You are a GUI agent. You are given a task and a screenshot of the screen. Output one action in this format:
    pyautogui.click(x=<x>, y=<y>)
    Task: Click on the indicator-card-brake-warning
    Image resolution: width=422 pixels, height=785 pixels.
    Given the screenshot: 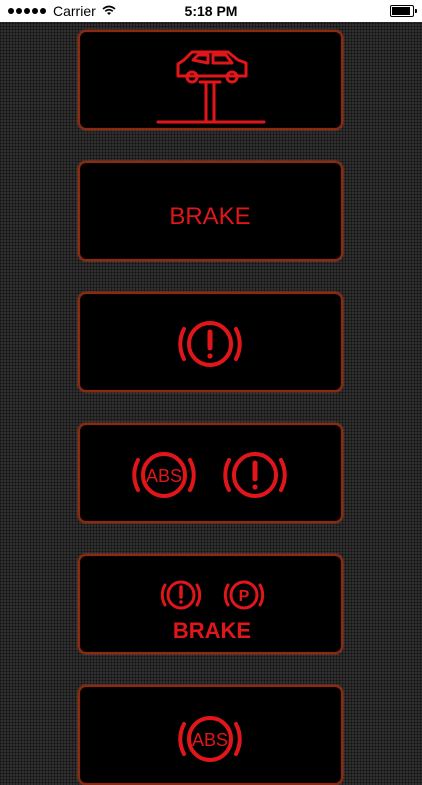 What is the action you would take?
    pyautogui.click(x=210, y=342)
    